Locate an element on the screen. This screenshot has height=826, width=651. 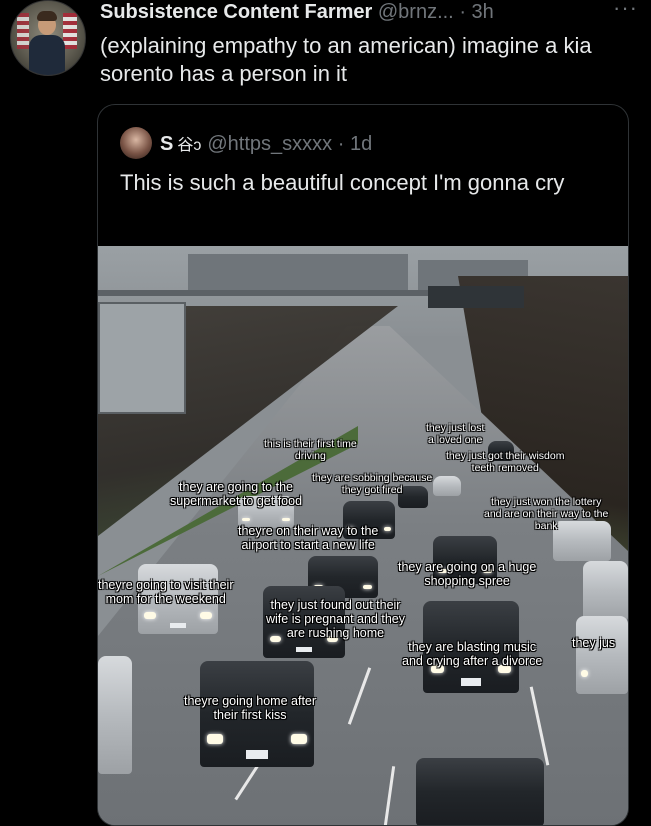
author-avatar is located at coordinates (48, 38).